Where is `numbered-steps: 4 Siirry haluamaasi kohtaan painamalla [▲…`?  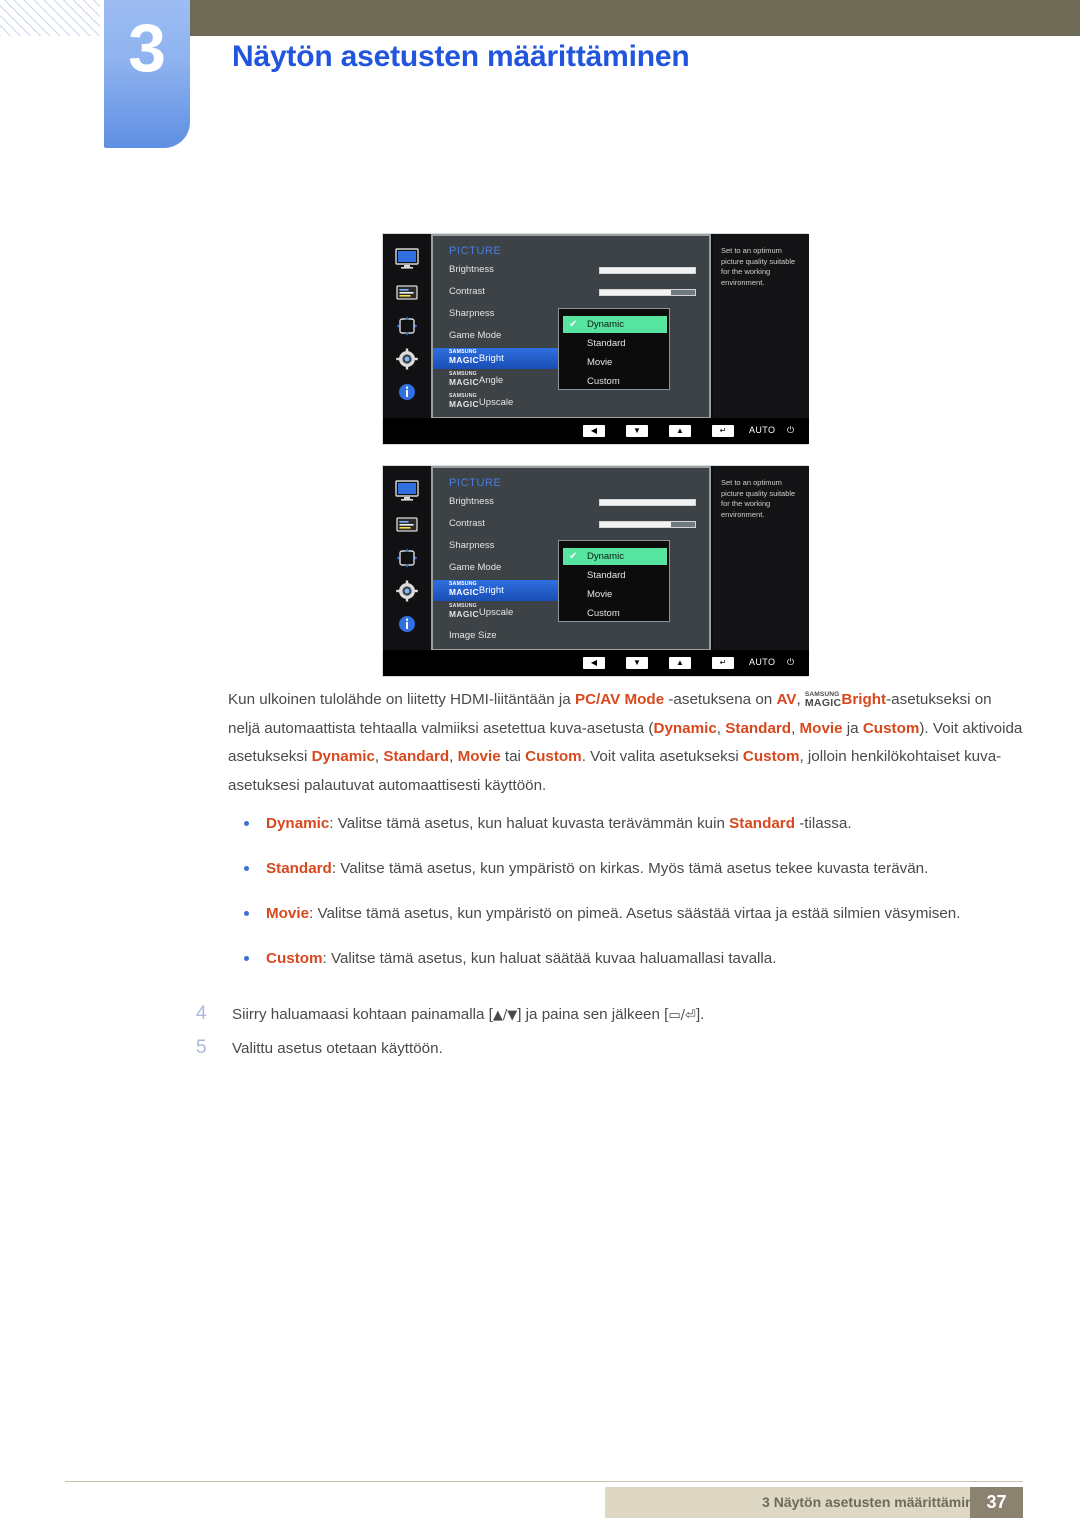
numbered-steps: 4 Siirry haluamaasi kohtaan painamalla [▲… is located at coordinates (611, 1035).